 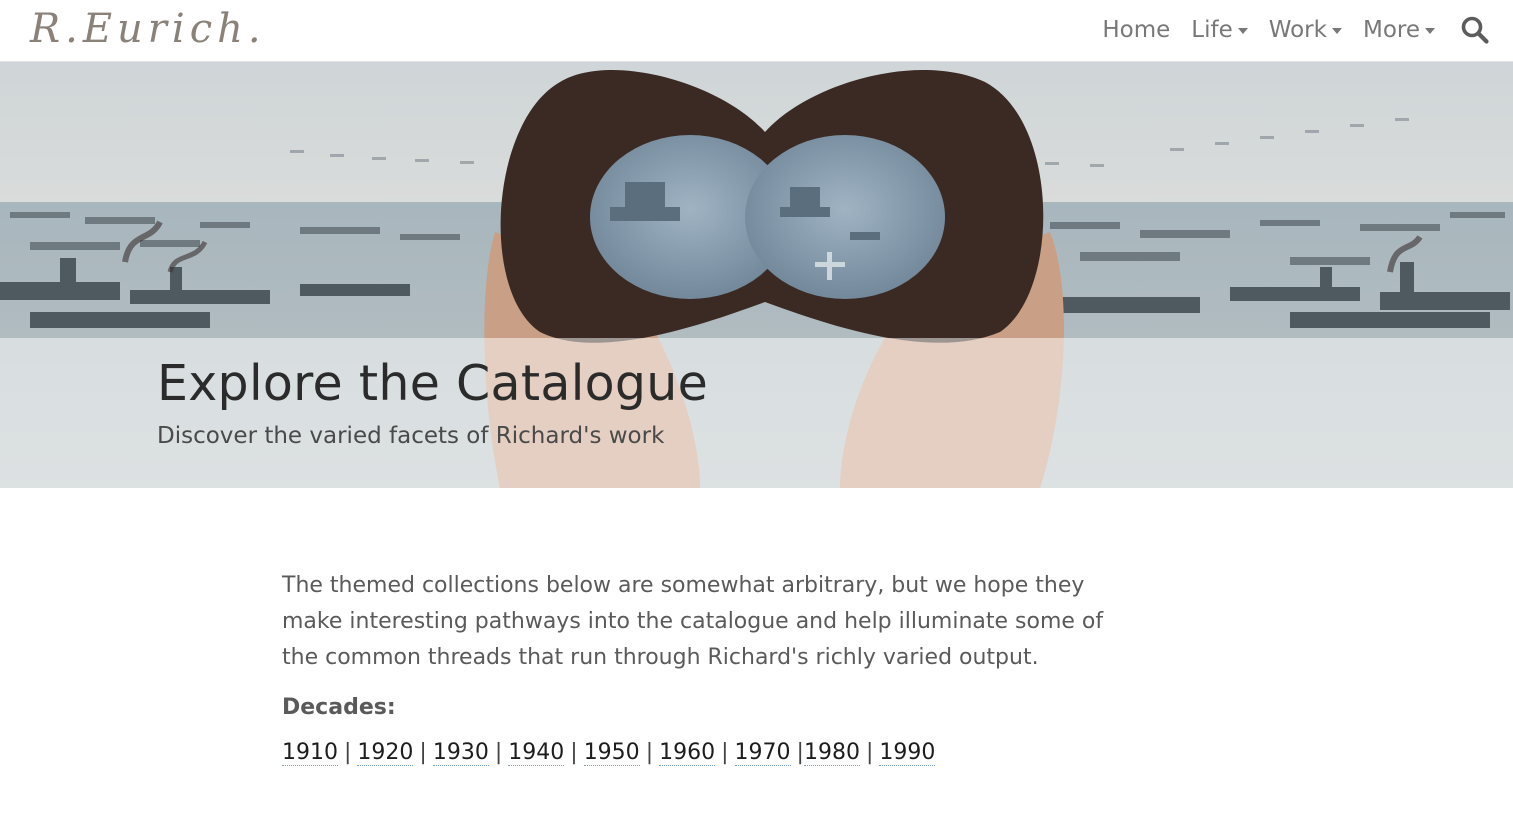 I want to click on nav-item-more: More, so click(x=1399, y=30).